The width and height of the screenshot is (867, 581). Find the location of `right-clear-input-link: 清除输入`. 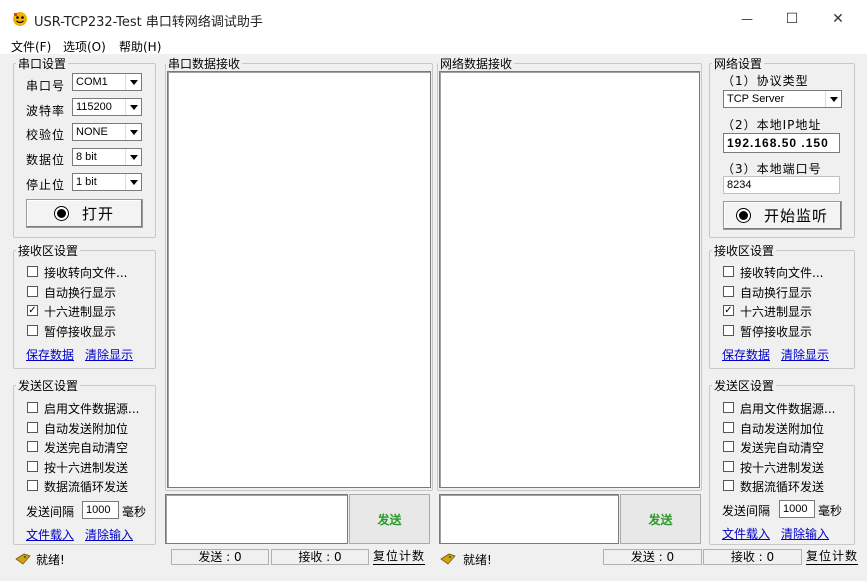

right-clear-input-link: 清除输入 is located at coordinates (805, 533).